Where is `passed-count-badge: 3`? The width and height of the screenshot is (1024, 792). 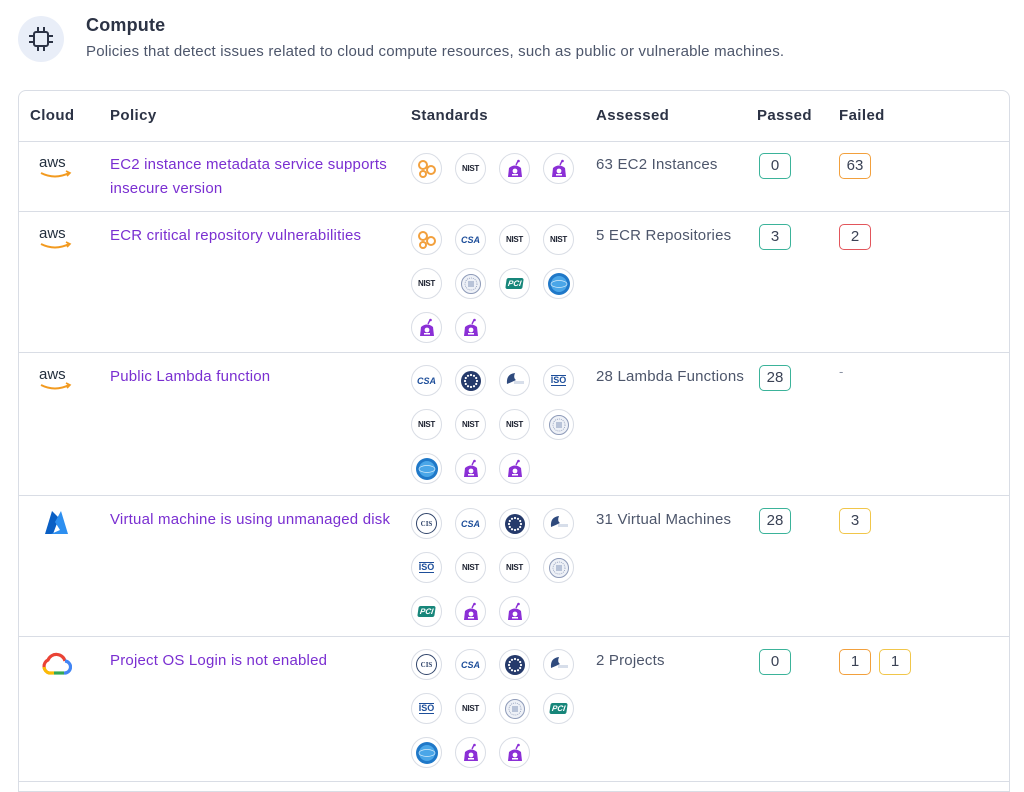
passed-count-badge: 3 is located at coordinates (775, 237).